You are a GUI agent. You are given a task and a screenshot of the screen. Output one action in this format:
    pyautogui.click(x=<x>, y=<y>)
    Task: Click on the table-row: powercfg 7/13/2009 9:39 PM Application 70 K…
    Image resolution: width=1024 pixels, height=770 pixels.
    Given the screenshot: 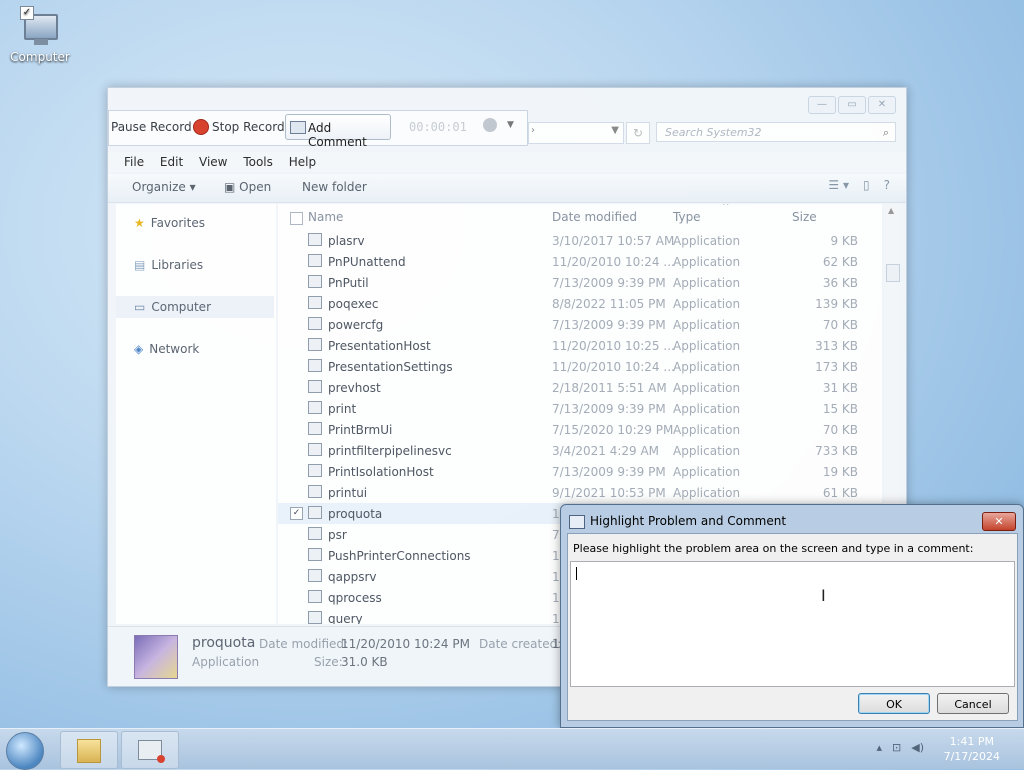 What is the action you would take?
    pyautogui.click(x=580, y=324)
    